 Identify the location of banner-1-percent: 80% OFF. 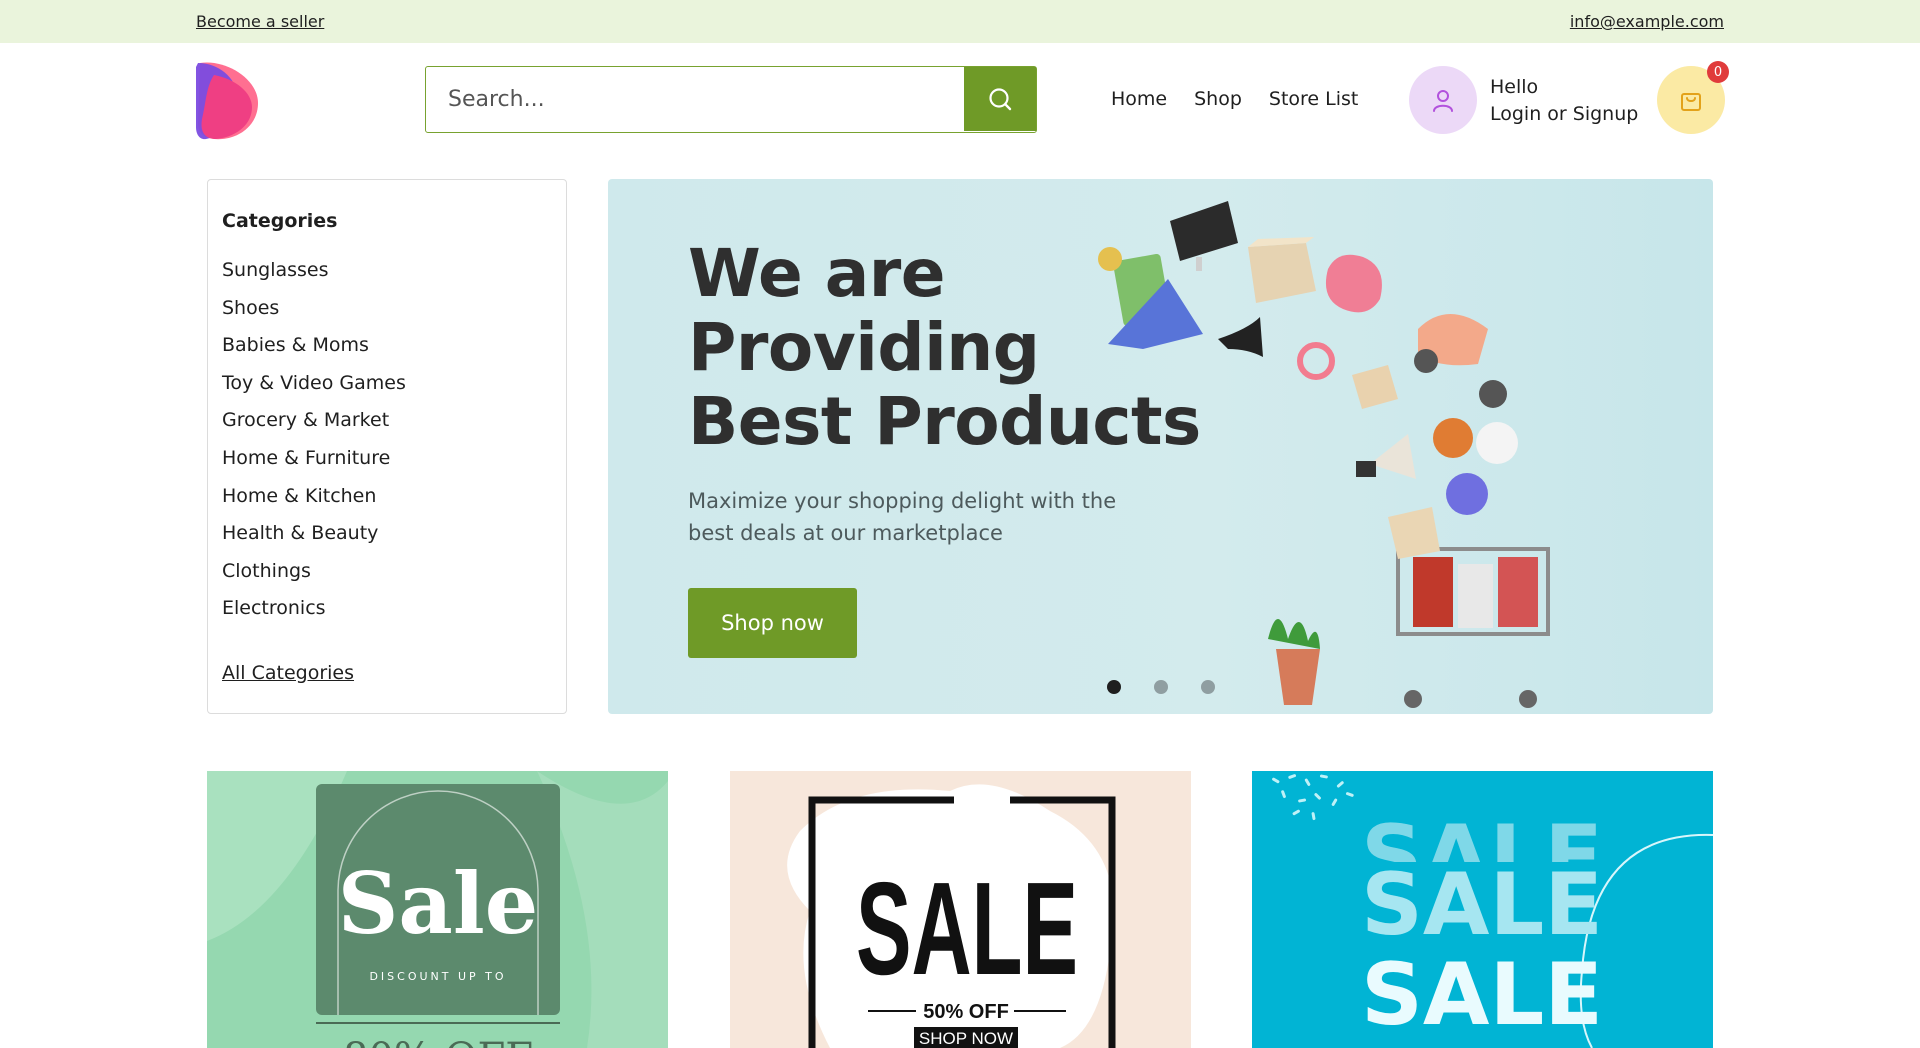
(438, 1041).